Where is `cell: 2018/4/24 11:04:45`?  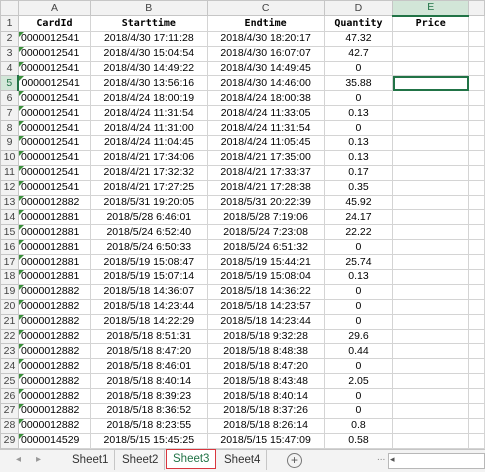
cell: 2018/4/24 11:04:45 is located at coordinates (148, 143).